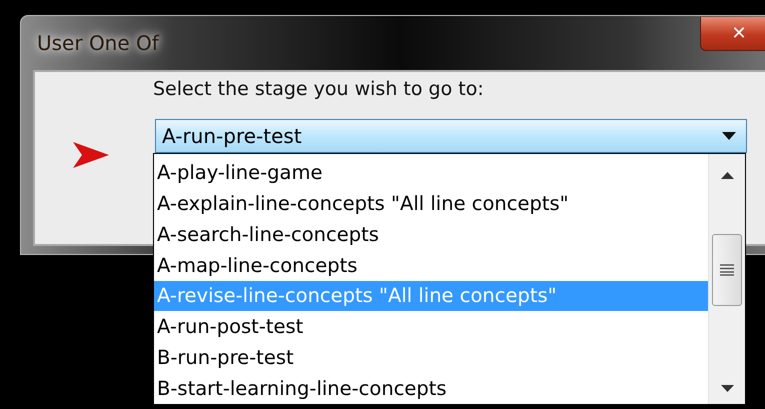  I want to click on dropdown-option: B-start-learning-line-concepts, so click(431, 388).